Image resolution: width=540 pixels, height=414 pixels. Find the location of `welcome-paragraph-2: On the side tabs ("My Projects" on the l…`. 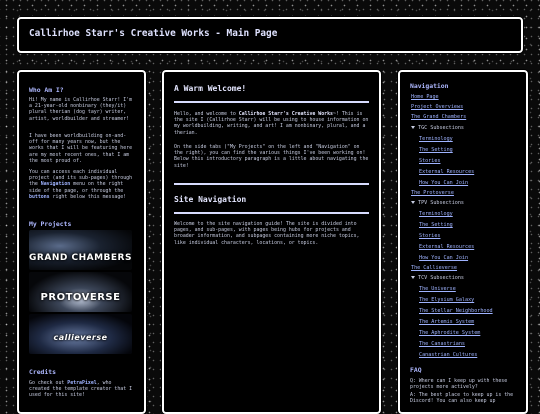

welcome-paragraph-2: On the side tabs ("My Projects" on the l… is located at coordinates (271, 156).